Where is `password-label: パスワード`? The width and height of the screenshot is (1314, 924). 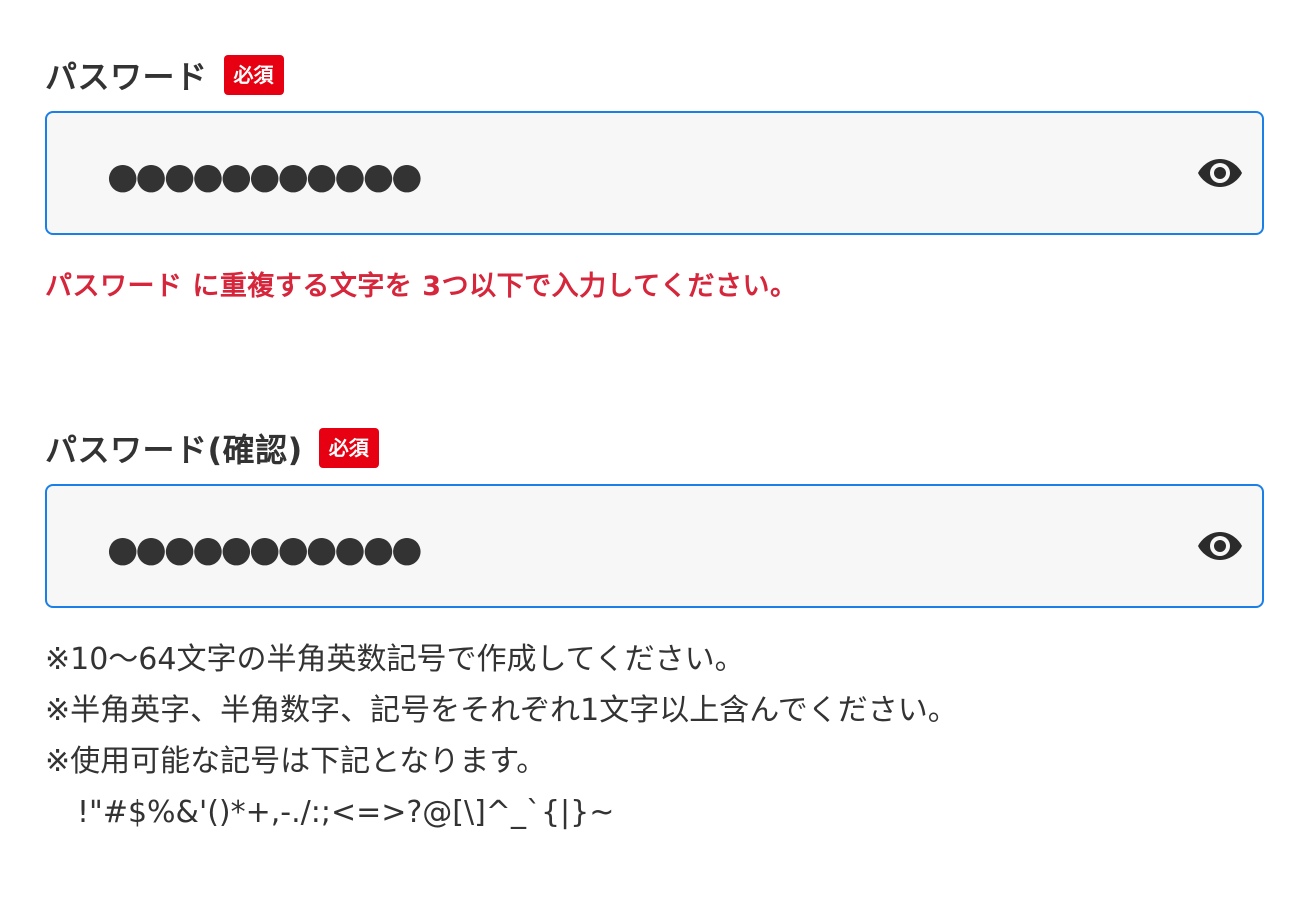 password-label: パスワード is located at coordinates (126, 77).